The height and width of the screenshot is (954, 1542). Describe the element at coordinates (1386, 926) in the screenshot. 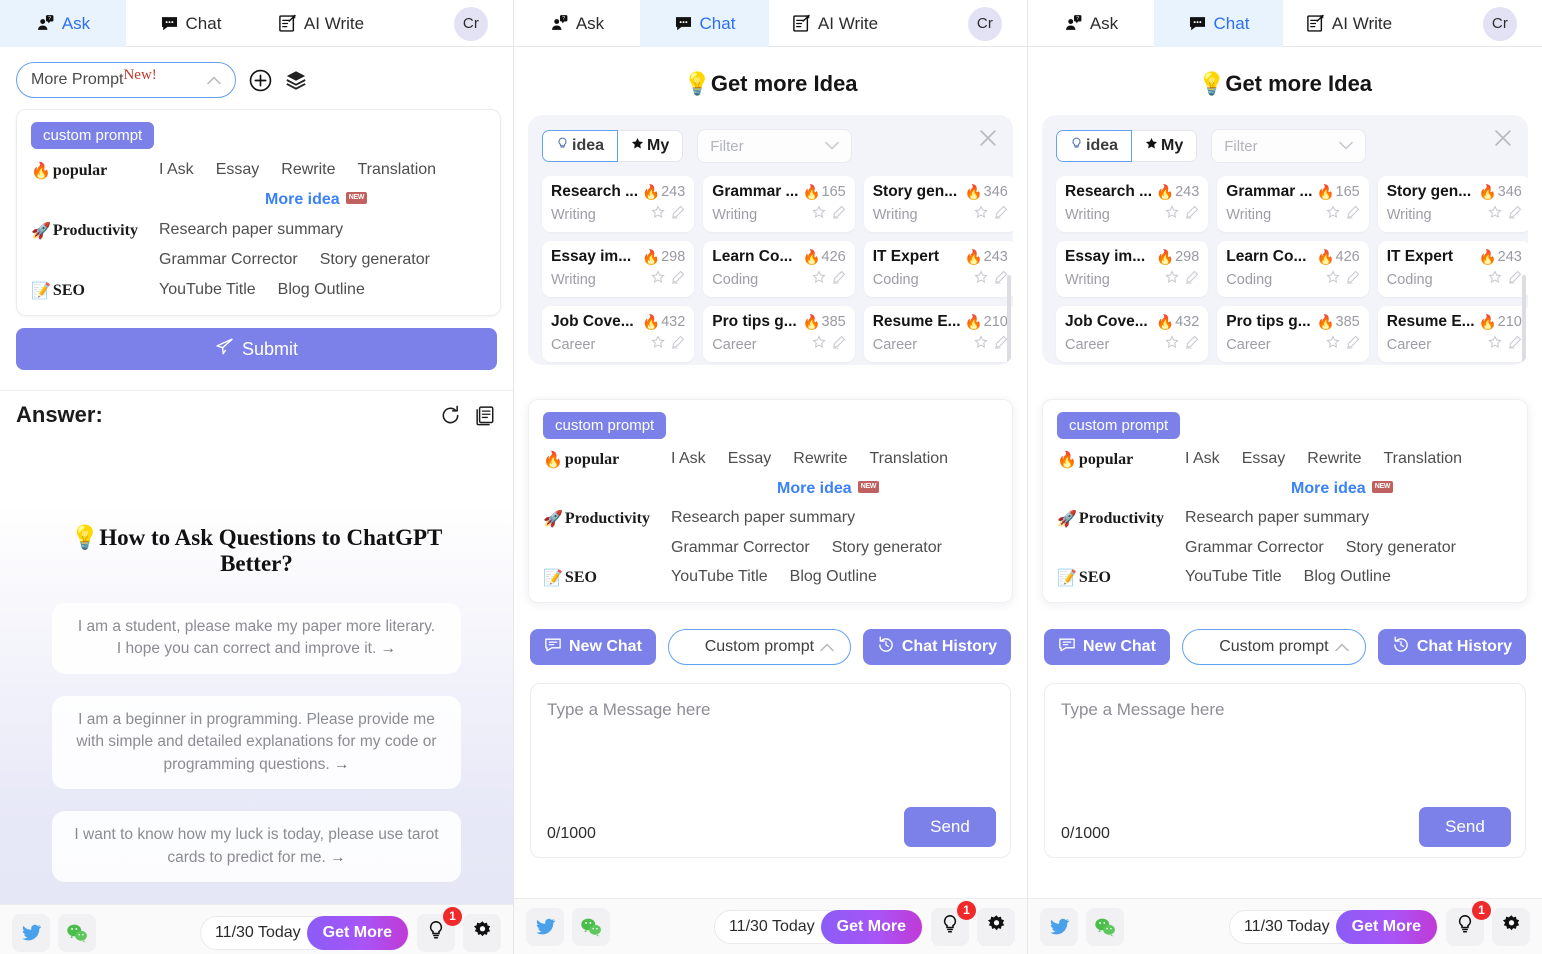

I see `get-more-button: Get More` at that location.